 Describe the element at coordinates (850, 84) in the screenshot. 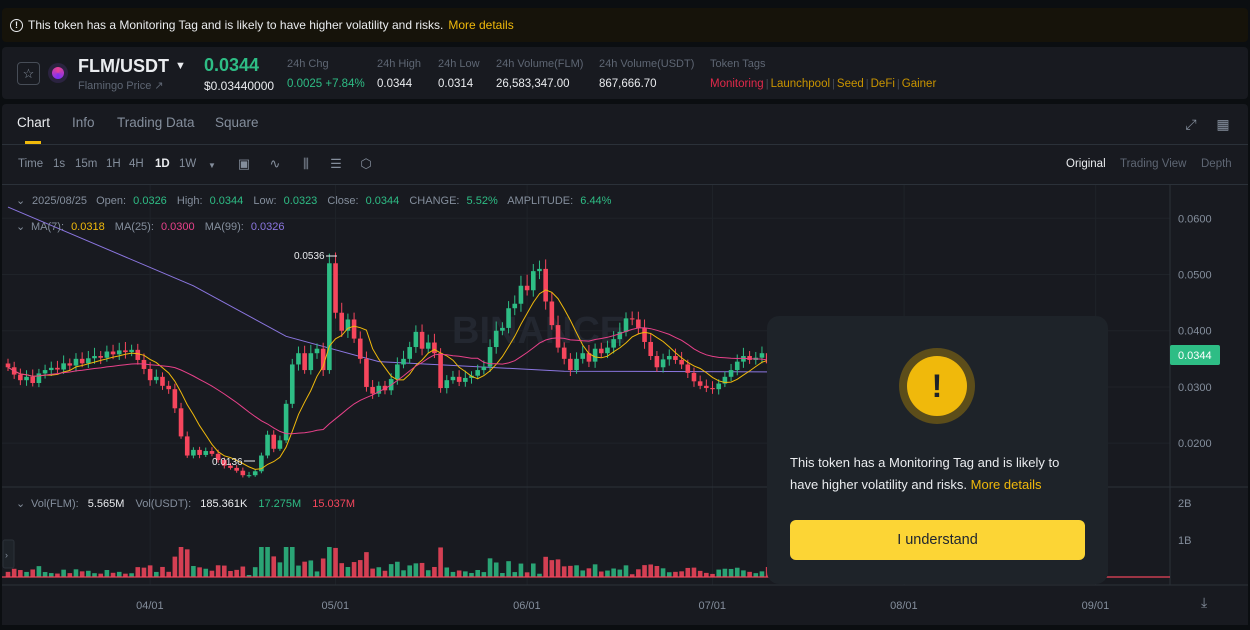

I see `token-tag-seed: Seed` at that location.